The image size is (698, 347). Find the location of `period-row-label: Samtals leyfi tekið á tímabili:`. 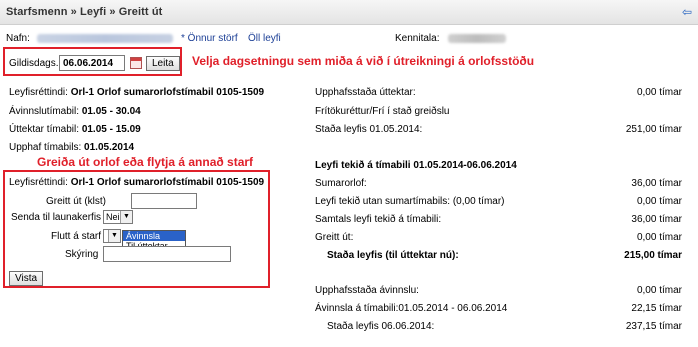

period-row-label: Samtals leyfi tekið á tímabili: is located at coordinates (378, 219).